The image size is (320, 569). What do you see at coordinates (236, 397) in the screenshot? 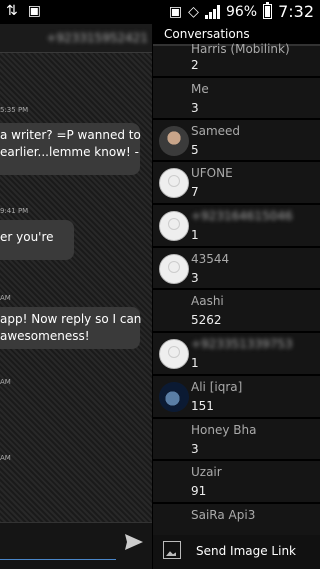
I see `conversation-item-ali: Ali [iqra] 151` at bounding box center [236, 397].